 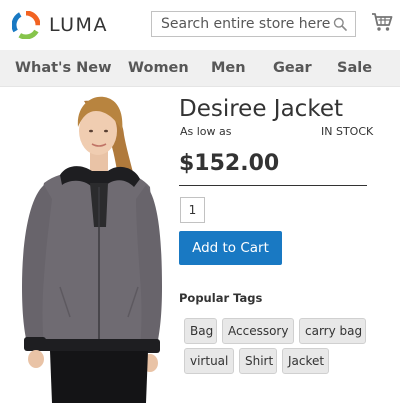 I want to click on product-price: $152.00, so click(x=229, y=163).